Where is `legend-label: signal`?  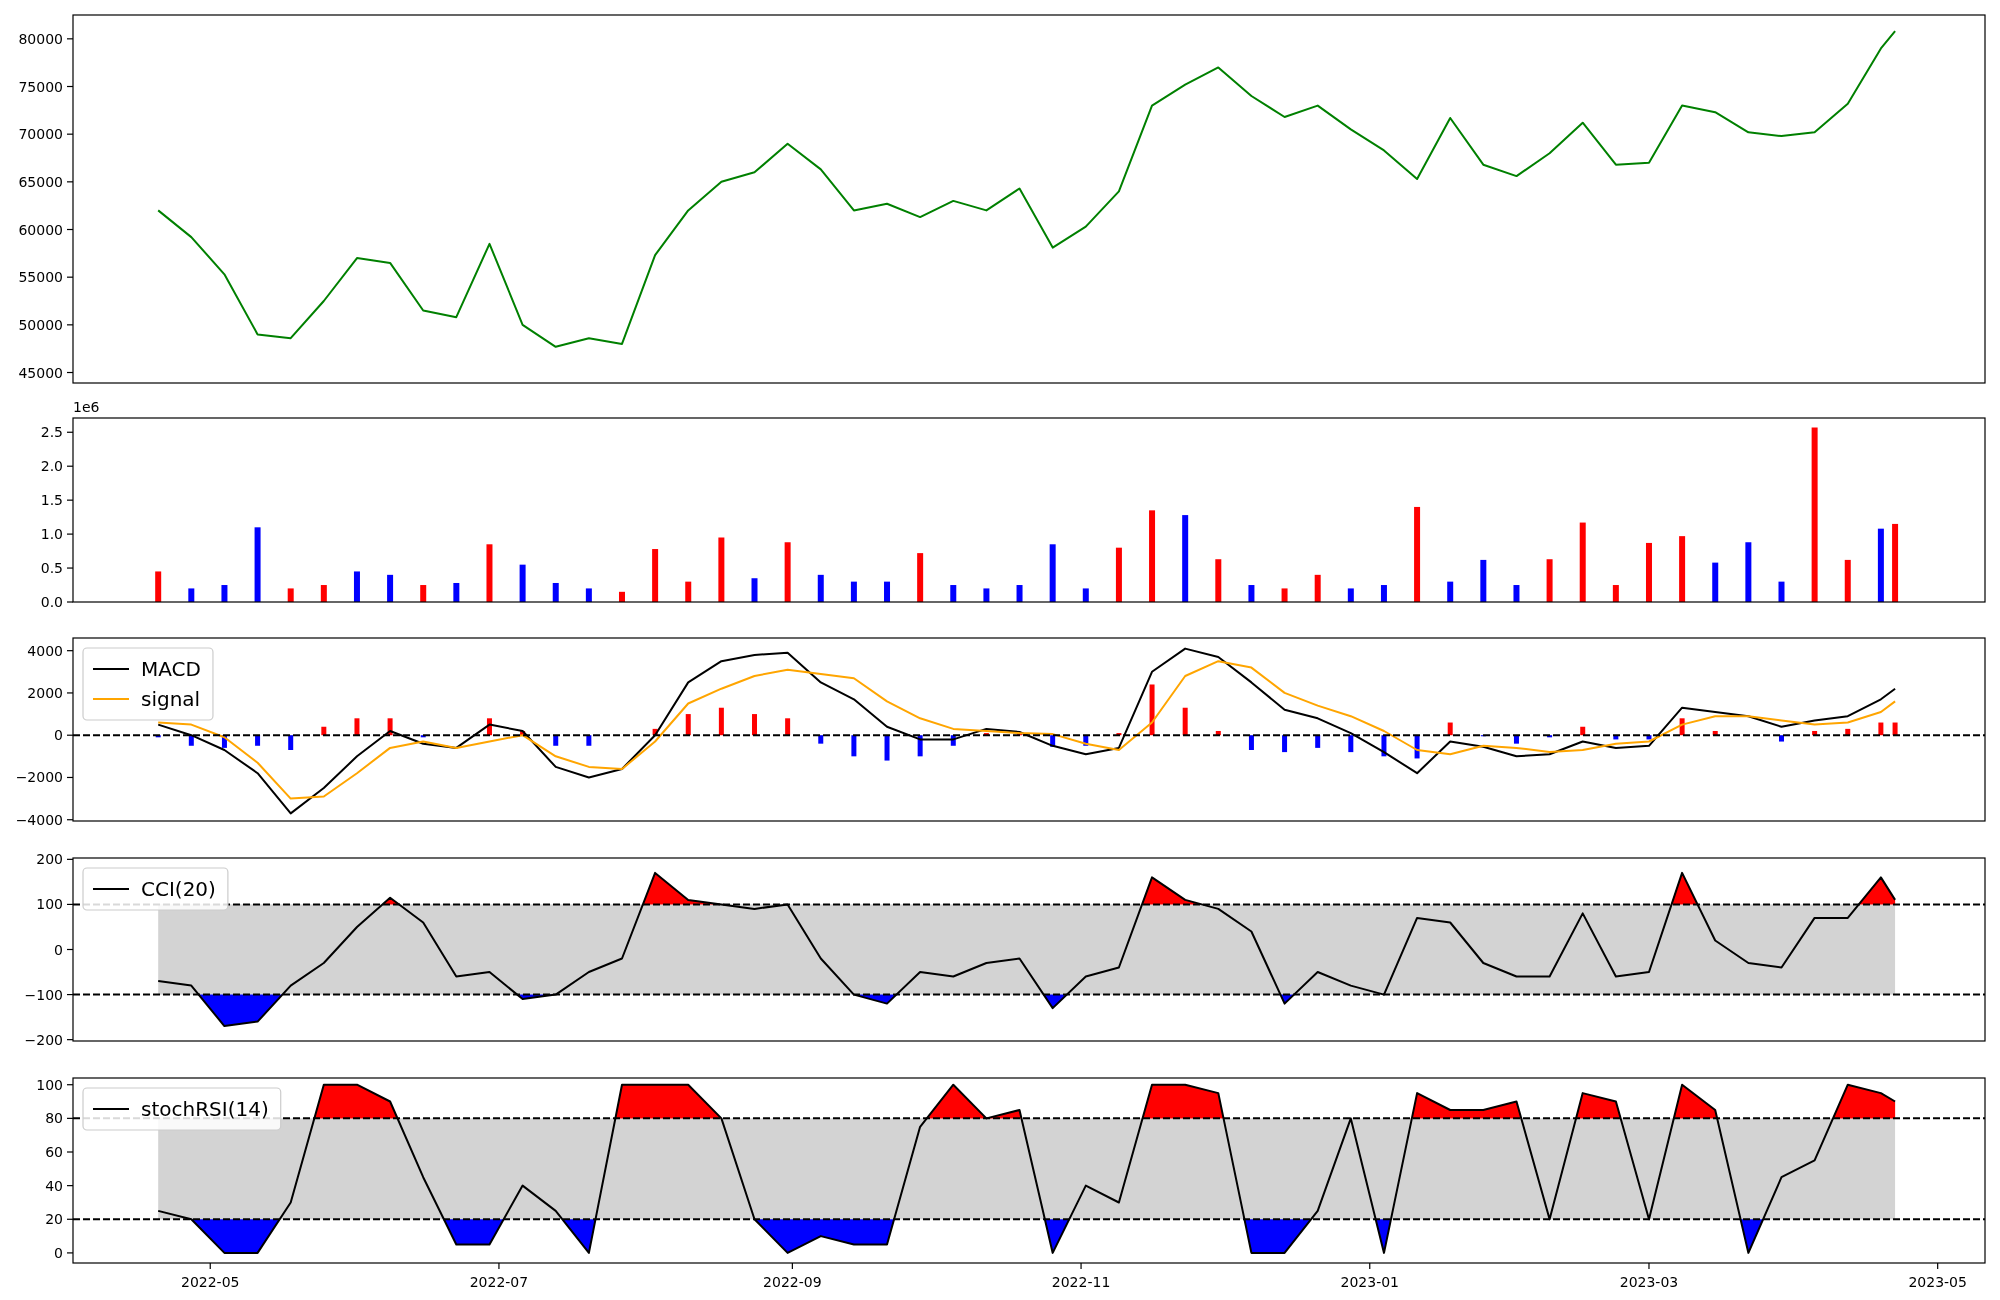
legend-label: signal is located at coordinates (171, 699).